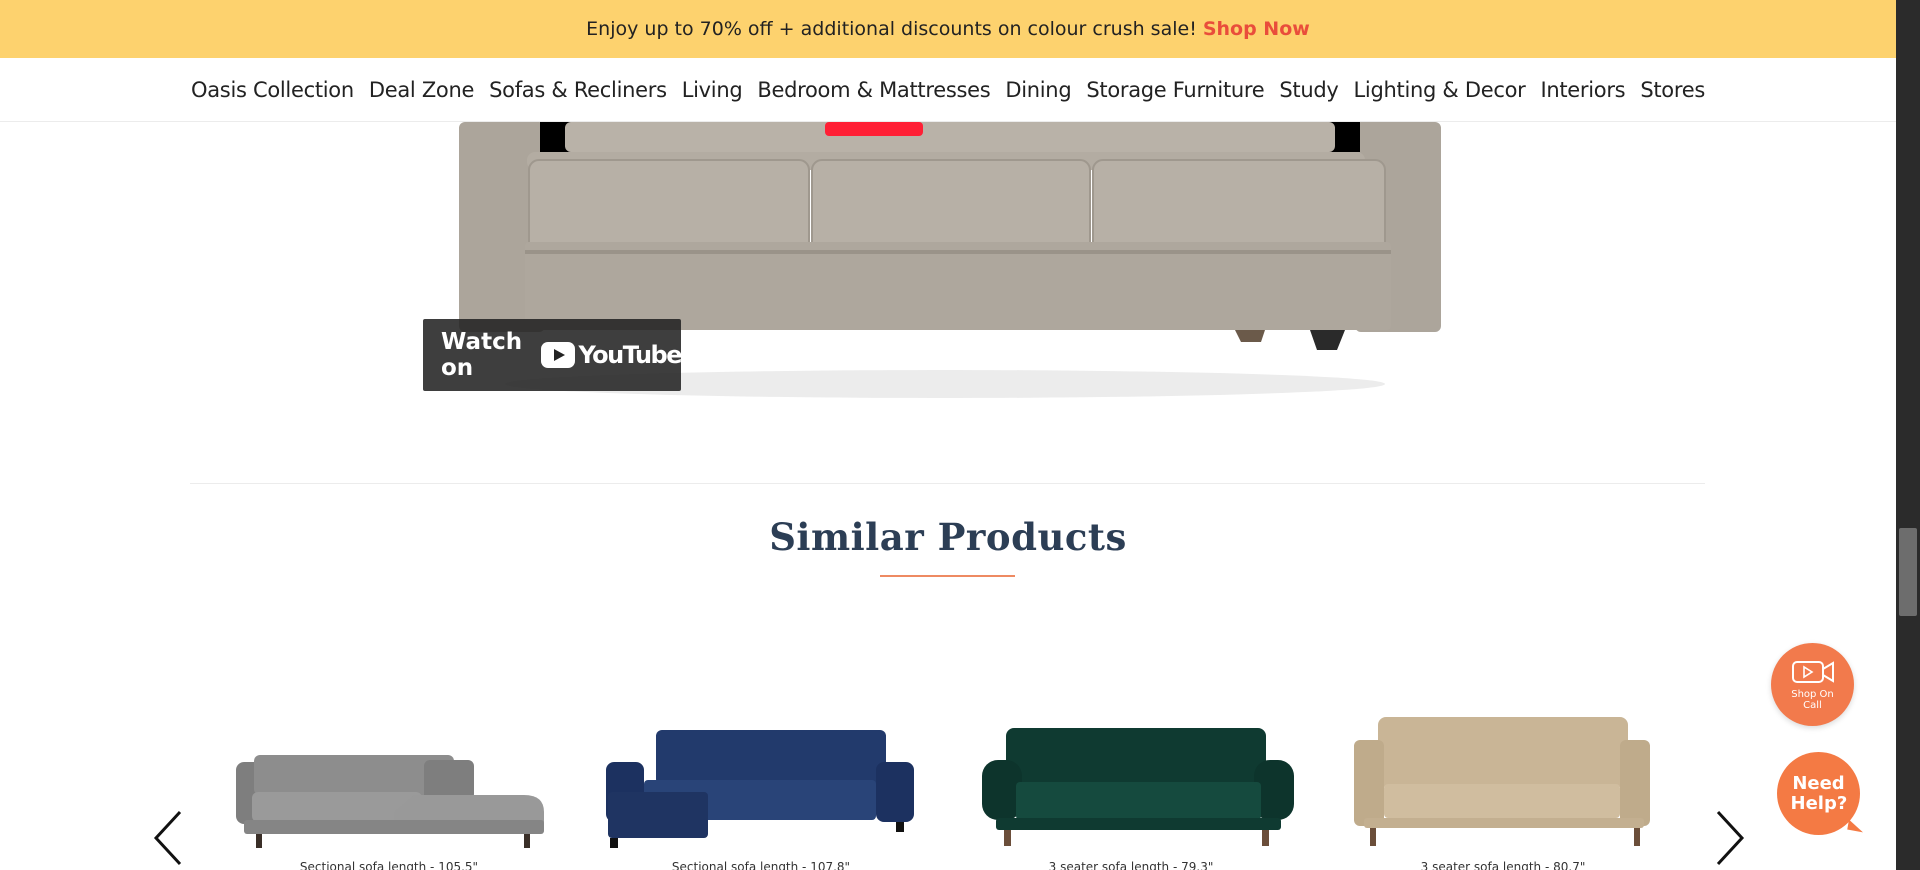 This screenshot has width=1920, height=870. I want to click on product-card: 3 seater sofa length - 80.7", so click(1503, 785).